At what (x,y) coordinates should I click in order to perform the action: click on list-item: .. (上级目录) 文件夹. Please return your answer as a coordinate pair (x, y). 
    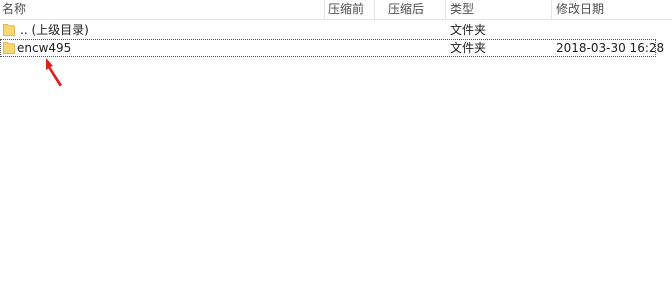
    Looking at the image, I should click on (336, 30).